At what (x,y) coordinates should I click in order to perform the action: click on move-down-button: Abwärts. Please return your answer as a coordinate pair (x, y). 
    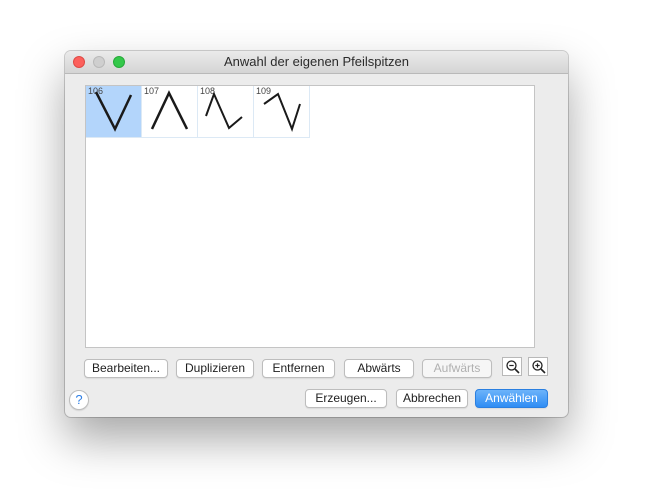
    Looking at the image, I should click on (379, 368).